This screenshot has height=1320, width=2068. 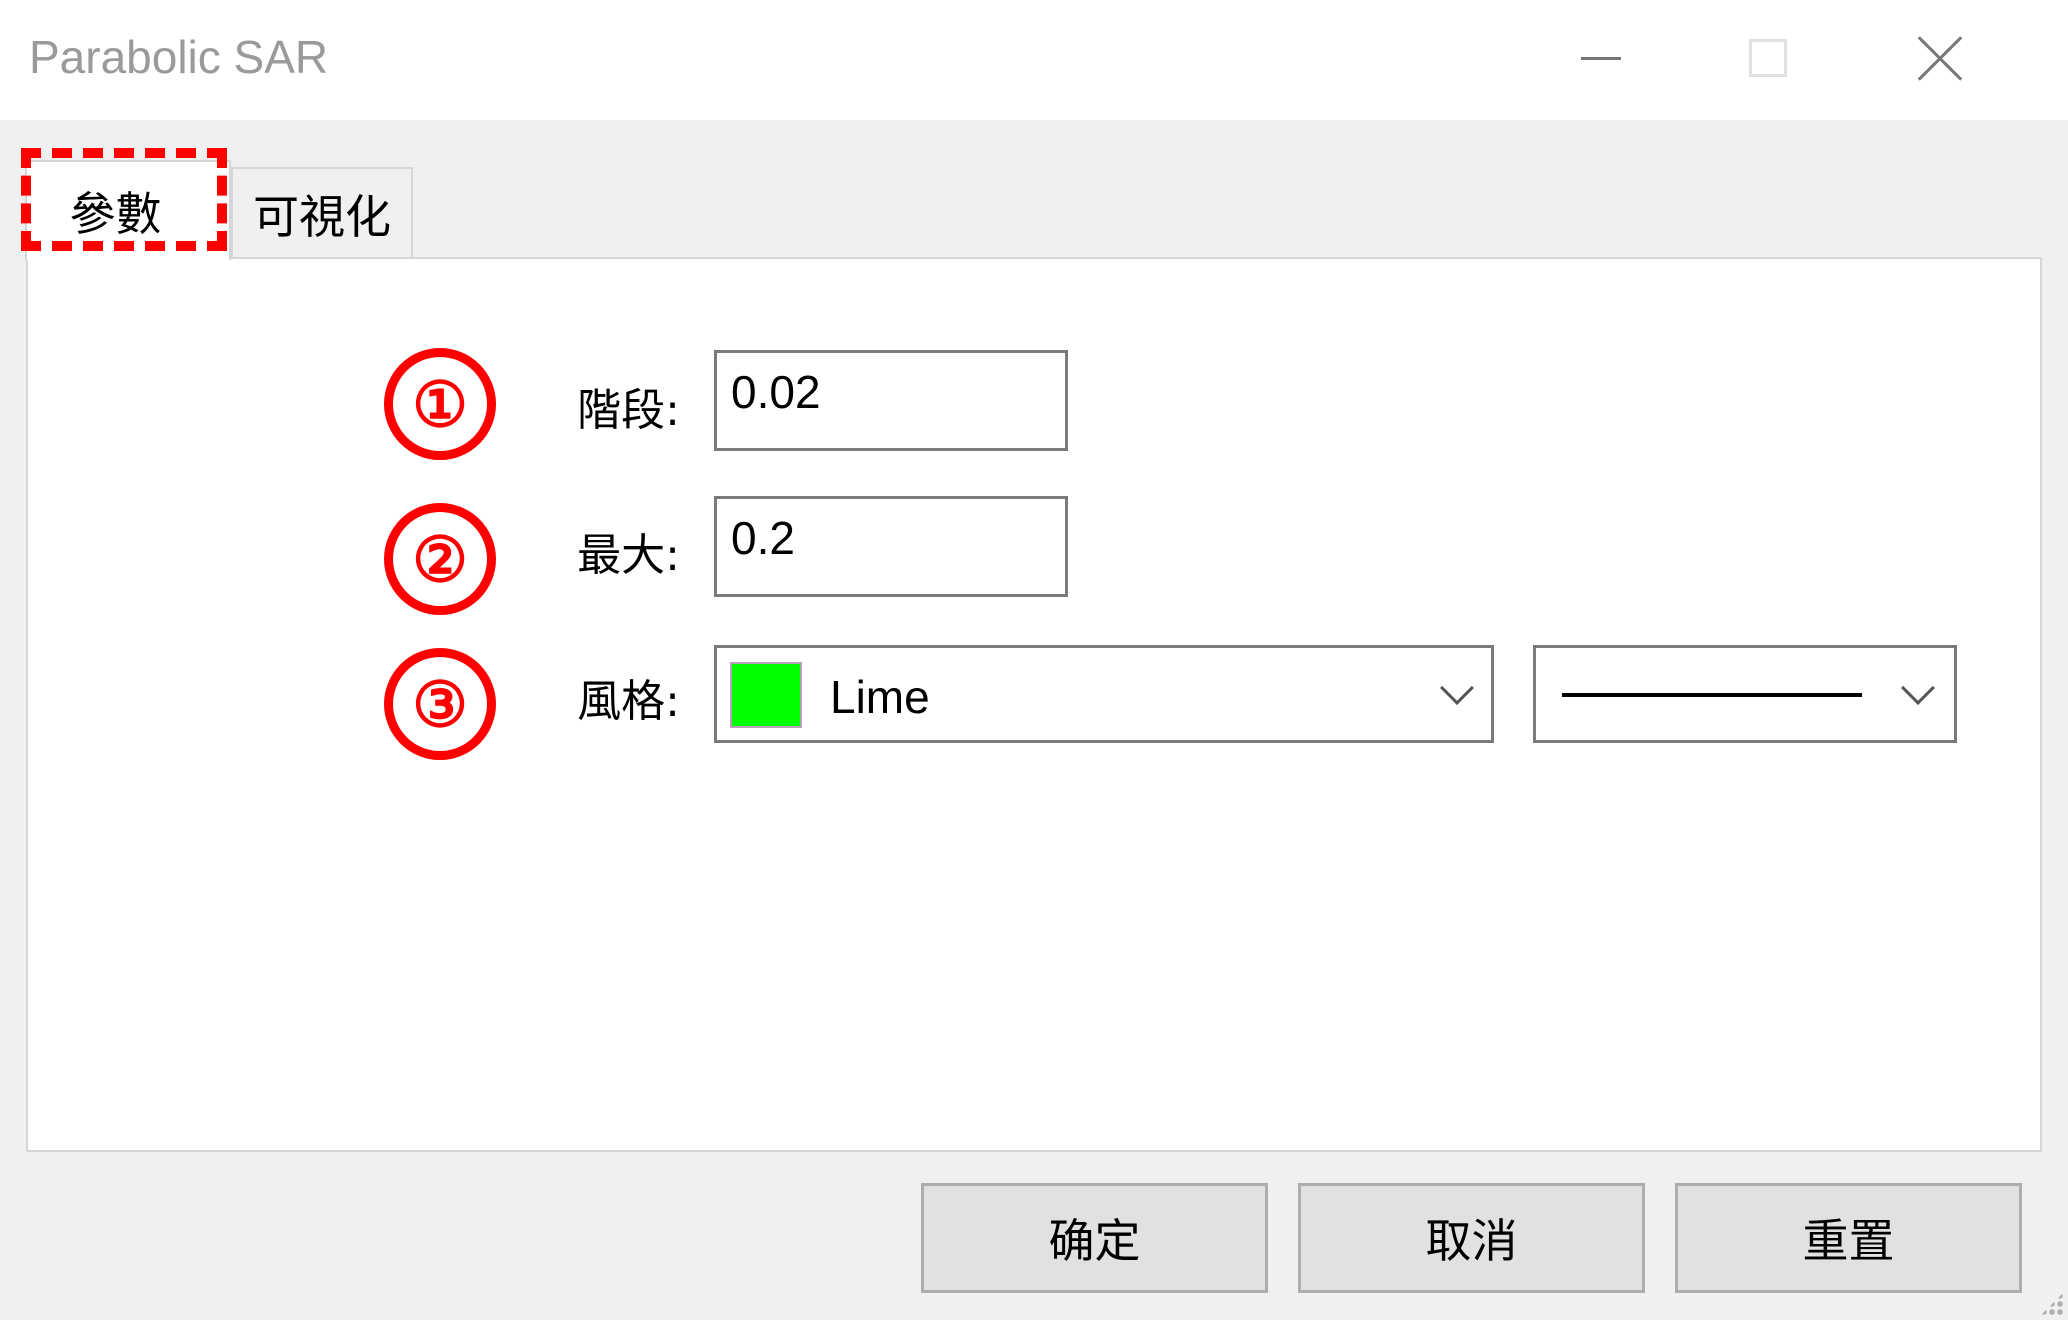 I want to click on close-icon, so click(x=1940, y=59).